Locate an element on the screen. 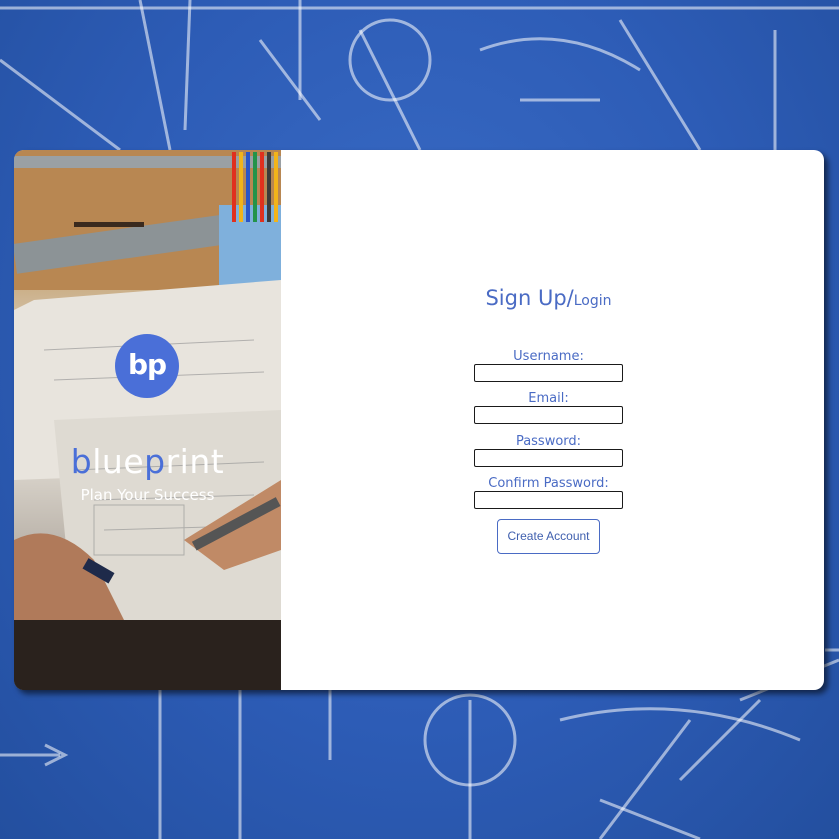 Image resolution: width=839 pixels, height=839 pixels. password-field: Password: is located at coordinates (548, 450).